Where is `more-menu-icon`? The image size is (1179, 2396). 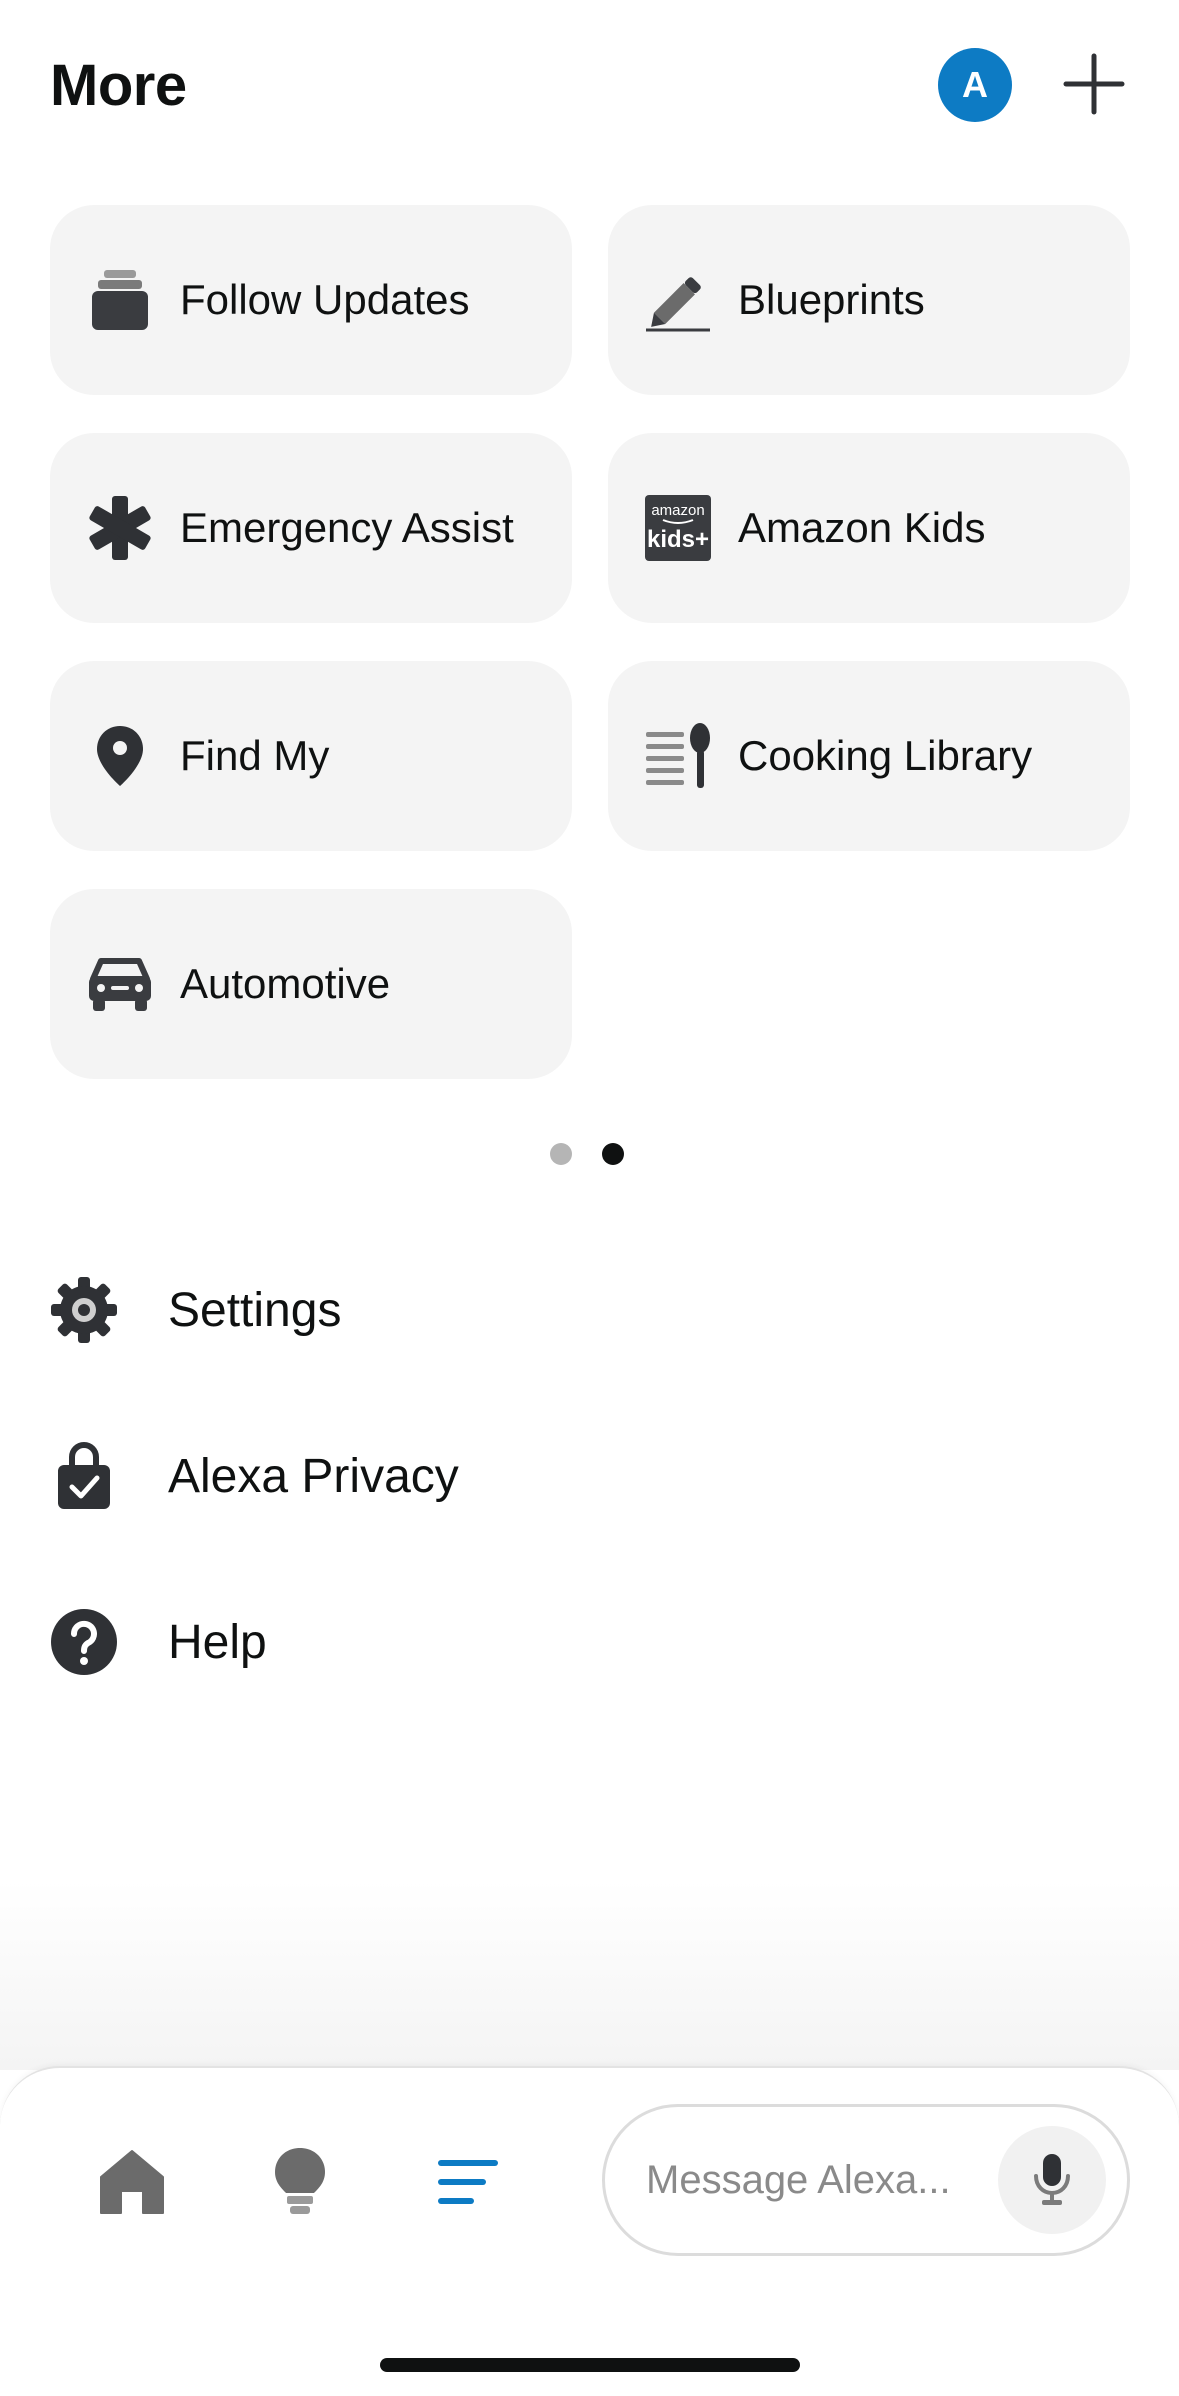 more-menu-icon is located at coordinates (468, 2182).